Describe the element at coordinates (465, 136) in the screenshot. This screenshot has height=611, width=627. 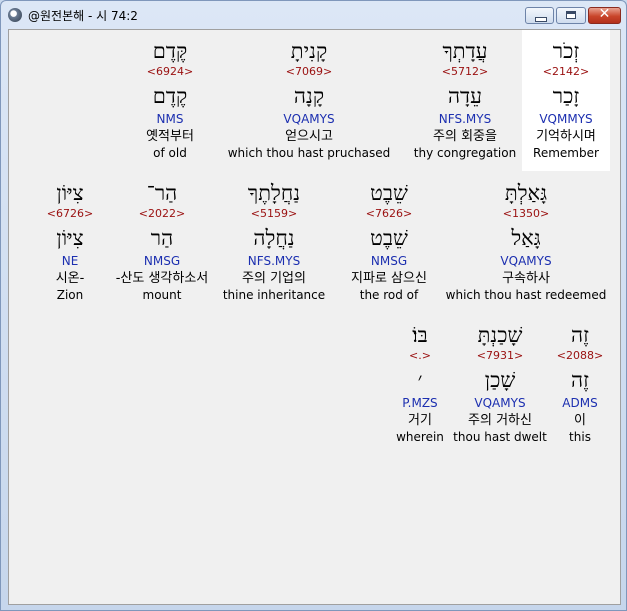
I see `korean-translation: 주의 회중을` at that location.